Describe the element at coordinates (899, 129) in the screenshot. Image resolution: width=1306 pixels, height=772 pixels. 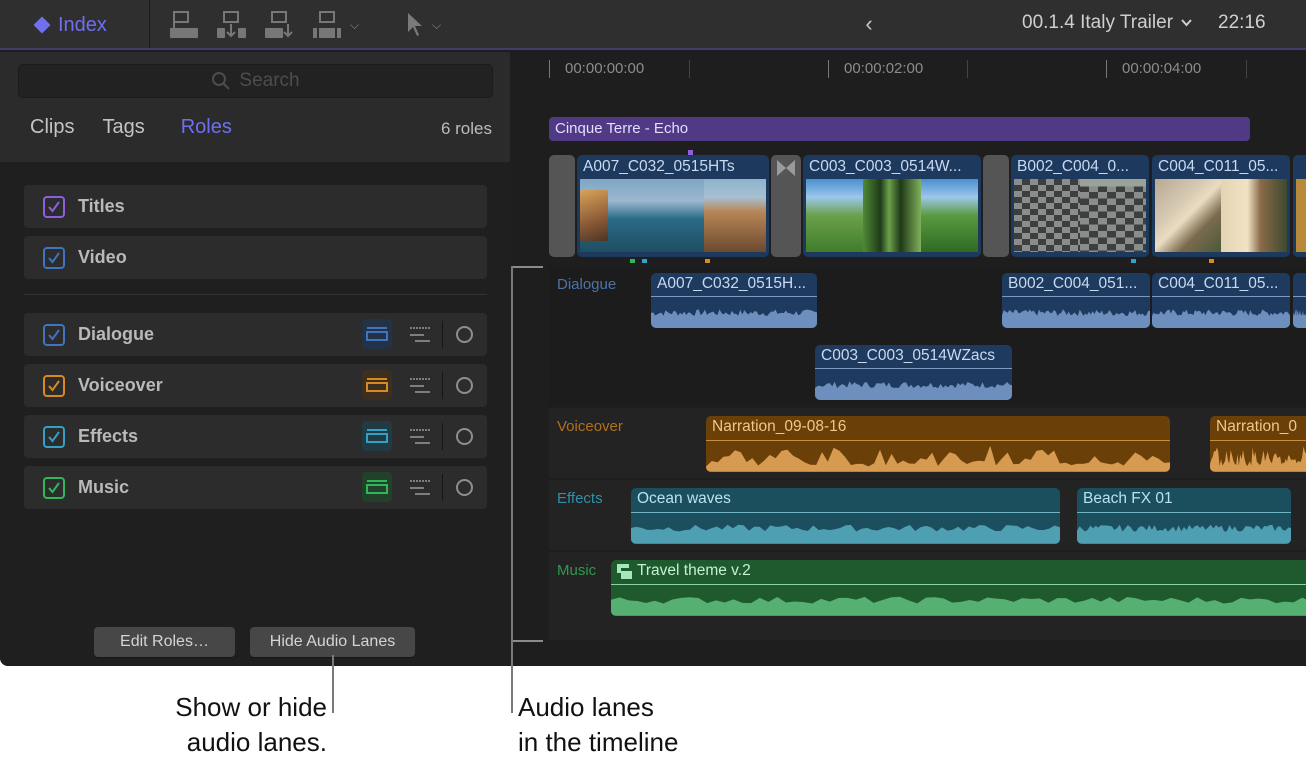
I see `title-clip: Cinque Terre - Echo` at that location.